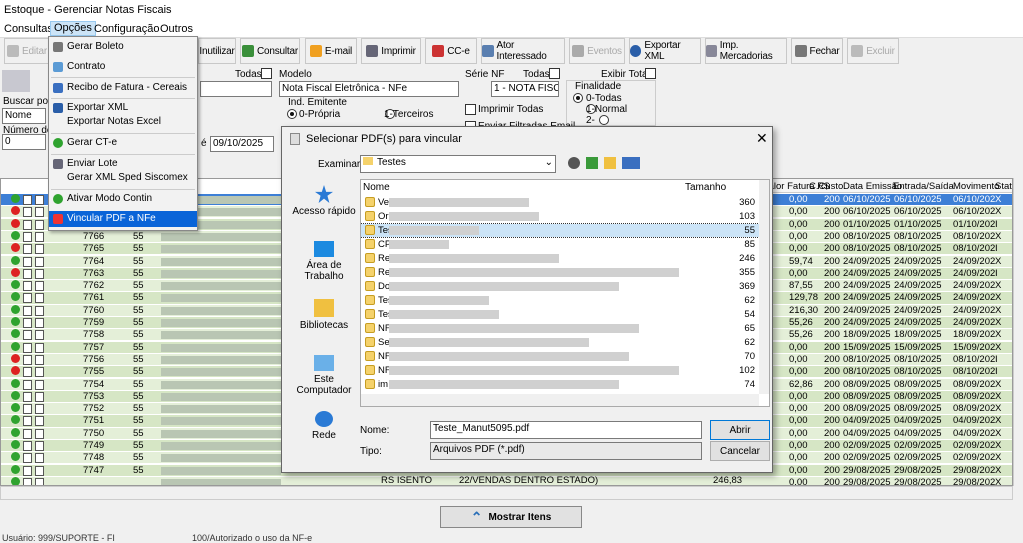 The width and height of the screenshot is (1023, 543). Describe the element at coordinates (506, 493) in the screenshot. I see `grid-hscroll` at that location.